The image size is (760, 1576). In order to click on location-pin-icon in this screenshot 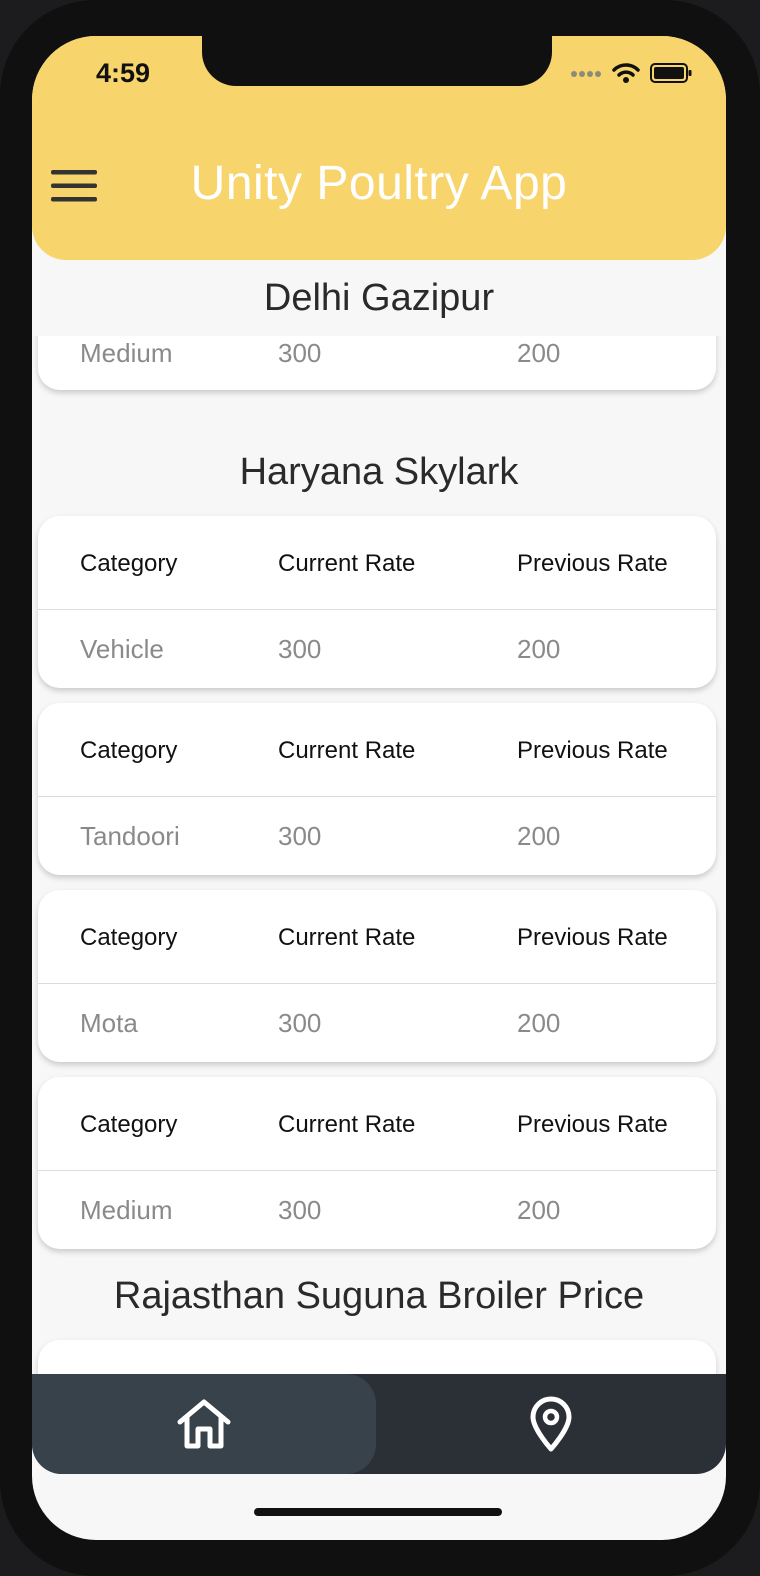, I will do `click(551, 1424)`.